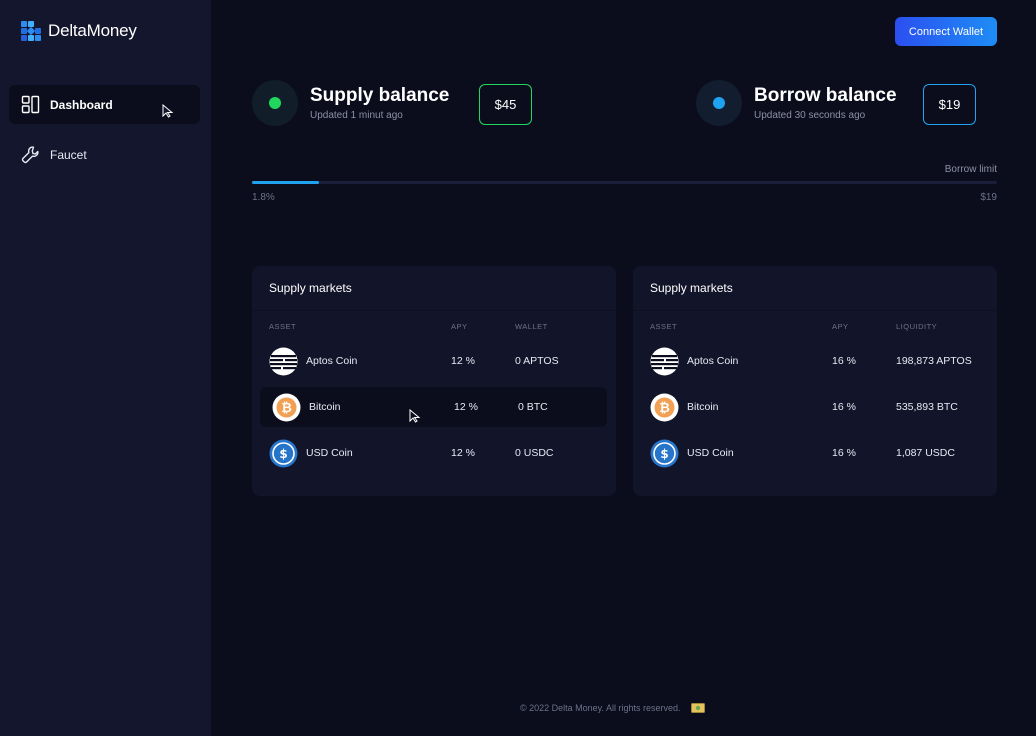  I want to click on asset-wallet: 0 BTC, so click(533, 407).